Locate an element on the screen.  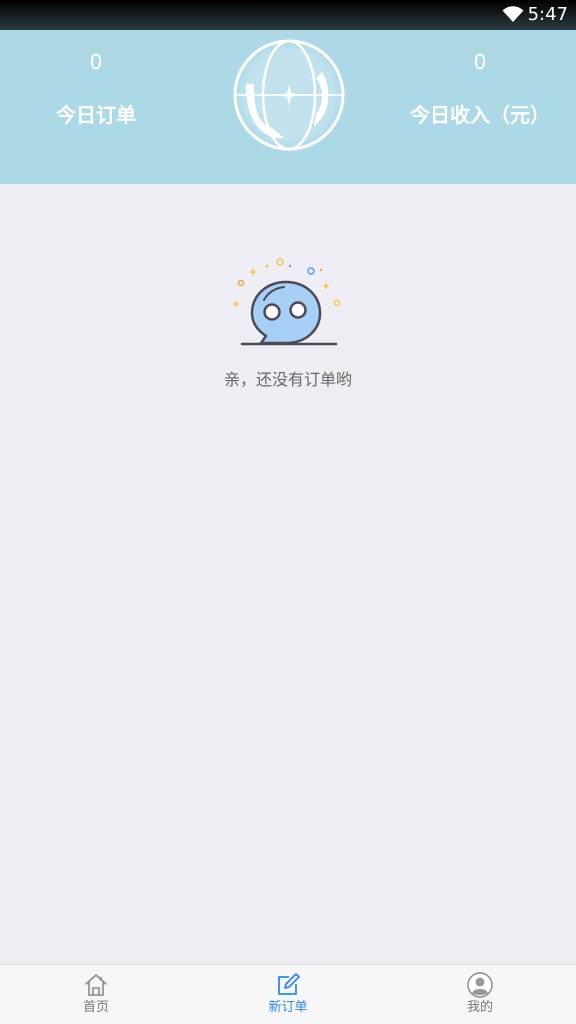
speech-bubble-face-icon is located at coordinates (286, 302).